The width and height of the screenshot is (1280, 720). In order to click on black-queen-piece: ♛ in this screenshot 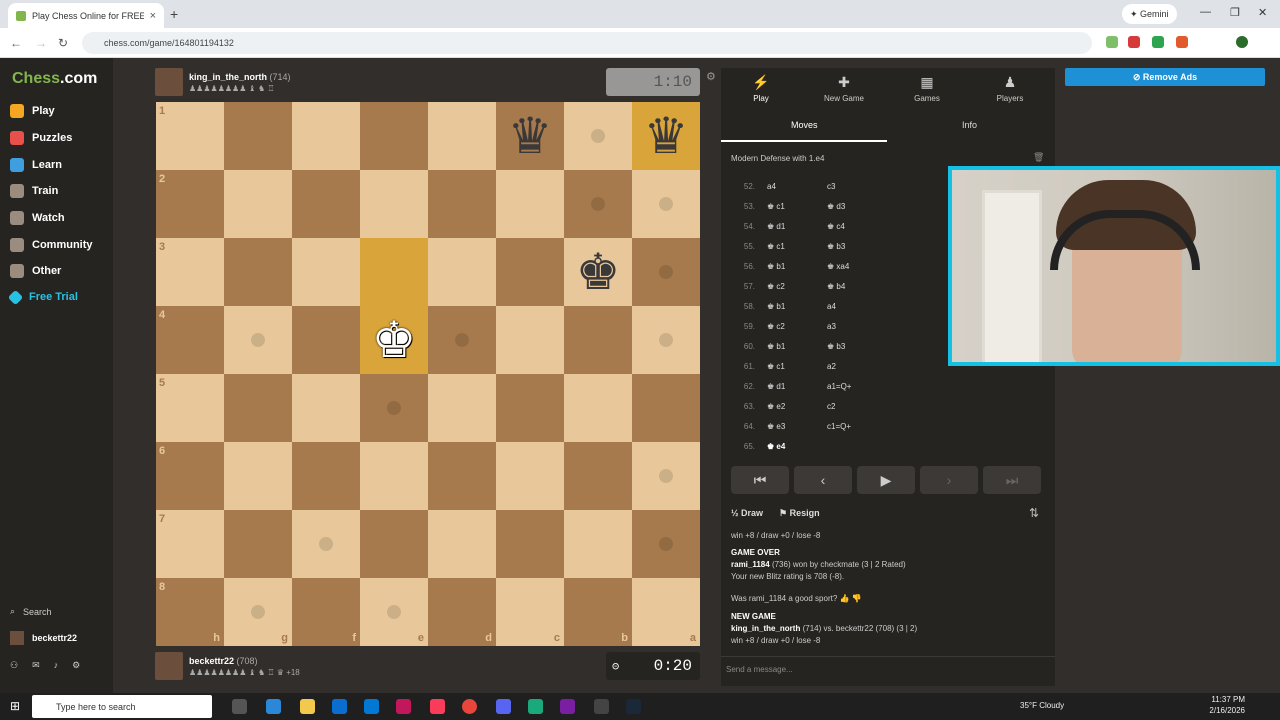, I will do `click(530, 136)`.